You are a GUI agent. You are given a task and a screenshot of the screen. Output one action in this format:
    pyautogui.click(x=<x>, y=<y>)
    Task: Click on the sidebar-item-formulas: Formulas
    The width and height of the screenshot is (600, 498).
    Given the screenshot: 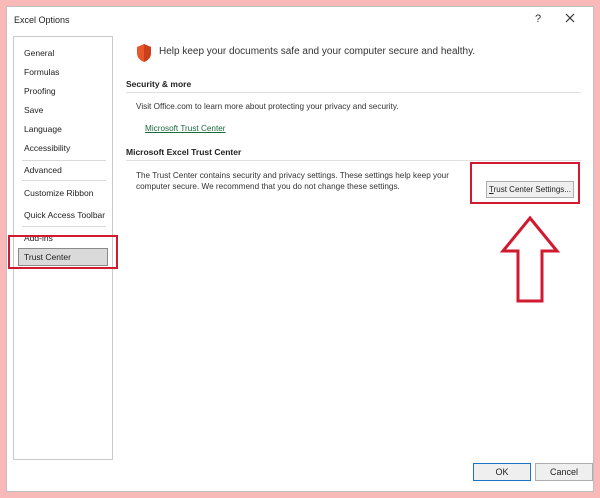 What is the action you would take?
    pyautogui.click(x=63, y=72)
    